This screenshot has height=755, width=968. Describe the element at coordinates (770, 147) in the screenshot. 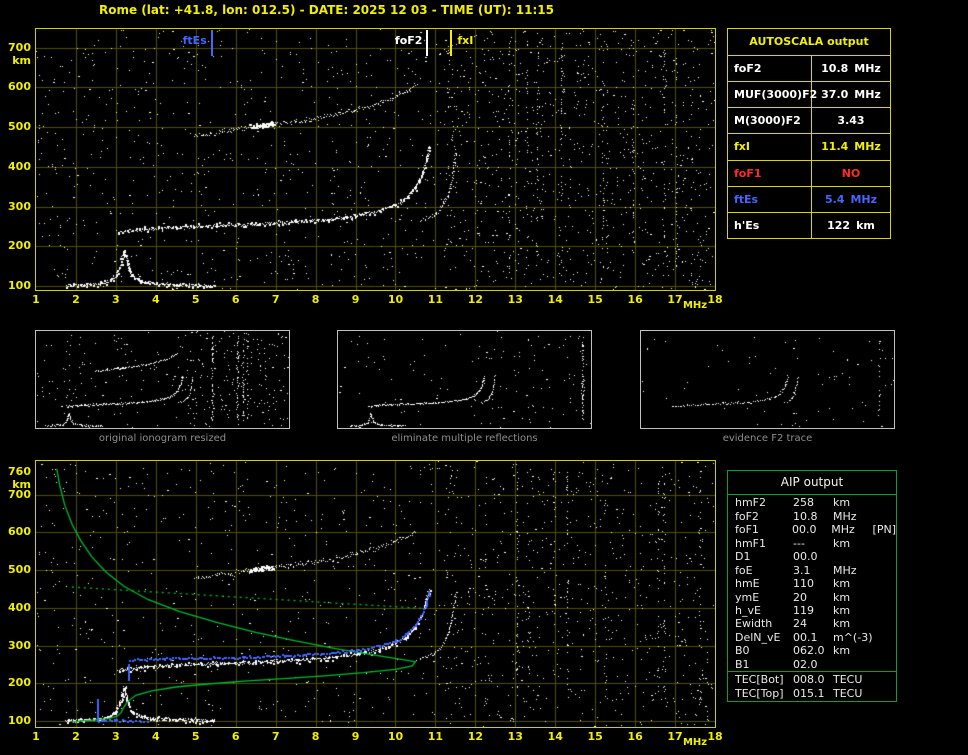

I see `autoscala-param-fxi: fxI` at that location.